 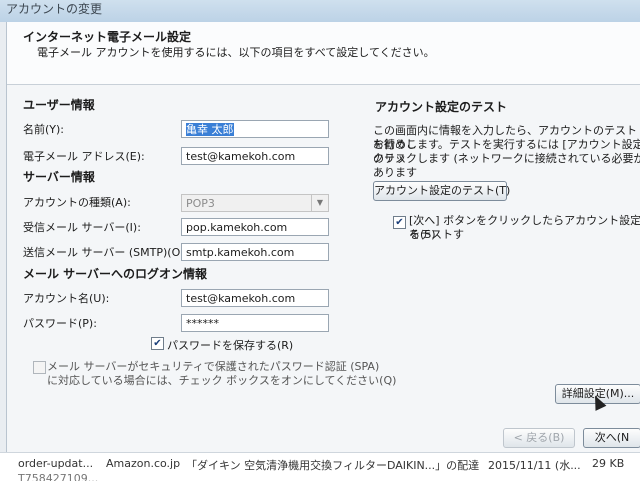 I want to click on account-name-label: アカウント名(U):, so click(x=66, y=298).